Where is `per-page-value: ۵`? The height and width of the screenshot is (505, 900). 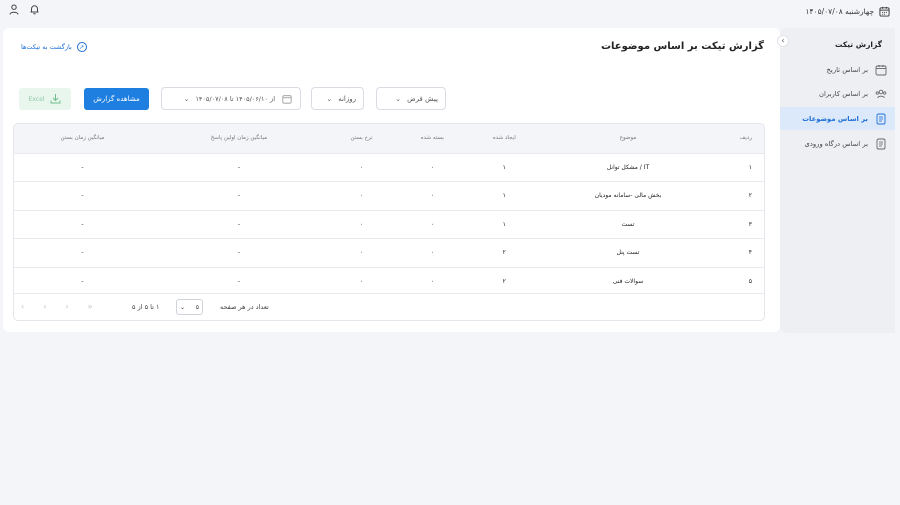 per-page-value: ۵ is located at coordinates (197, 307).